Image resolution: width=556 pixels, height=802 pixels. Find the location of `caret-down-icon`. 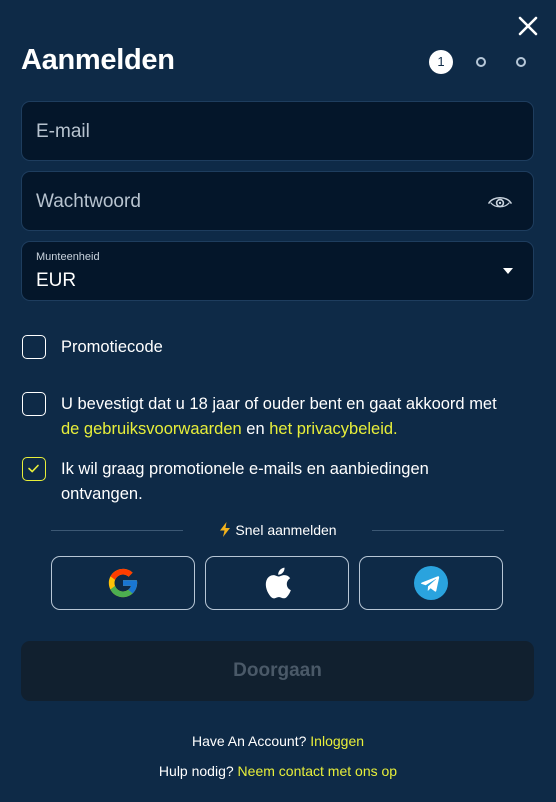

caret-down-icon is located at coordinates (508, 271).